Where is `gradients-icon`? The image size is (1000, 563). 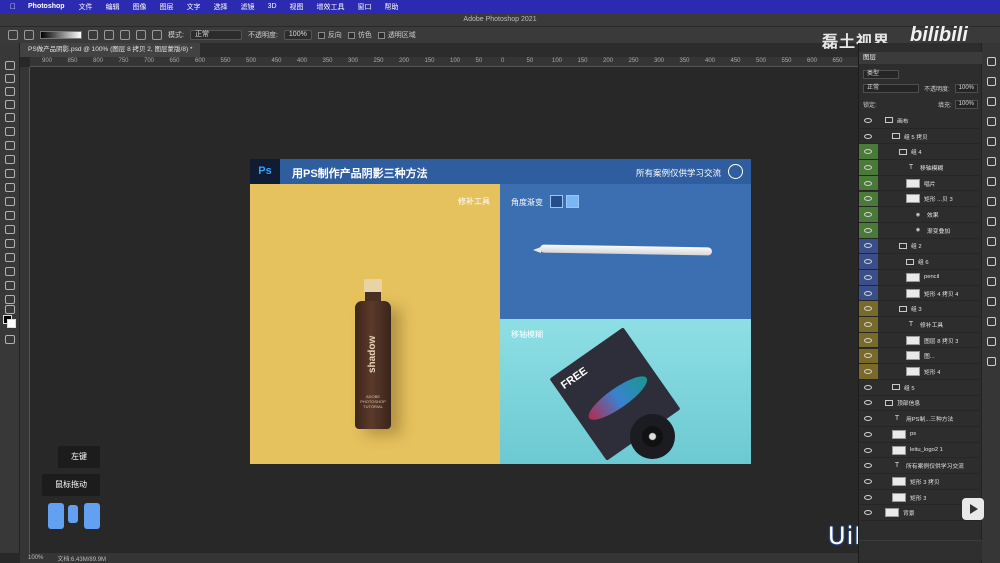
gradients-icon is located at coordinates (991, 261).